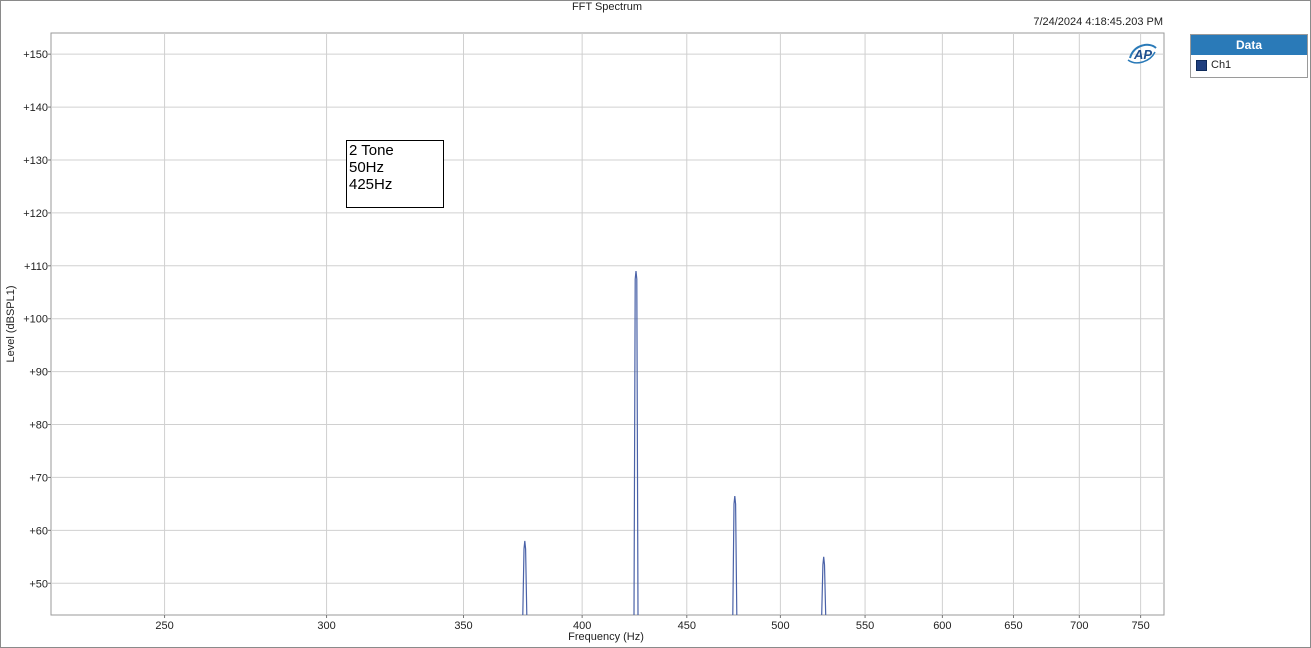 The height and width of the screenshot is (648, 1311). Describe the element at coordinates (371, 184) in the screenshot. I see `annotation-line-3: 425Hz` at that location.